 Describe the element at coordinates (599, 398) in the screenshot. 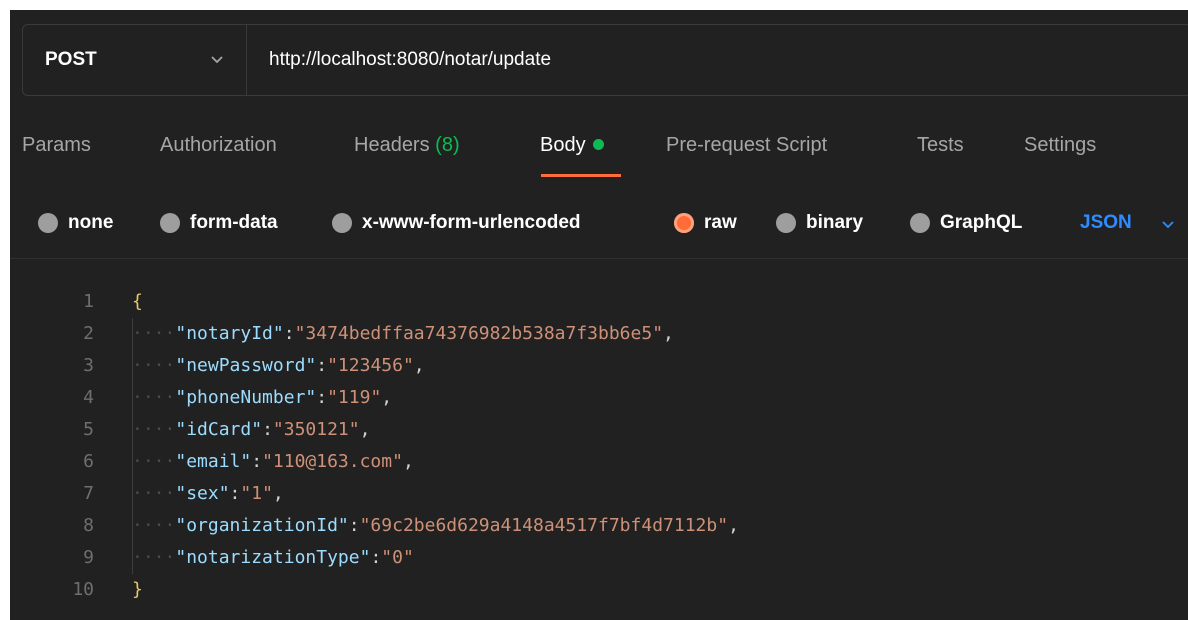

I see `code-line: 4 ····"phoneNumber":"119",` at that location.